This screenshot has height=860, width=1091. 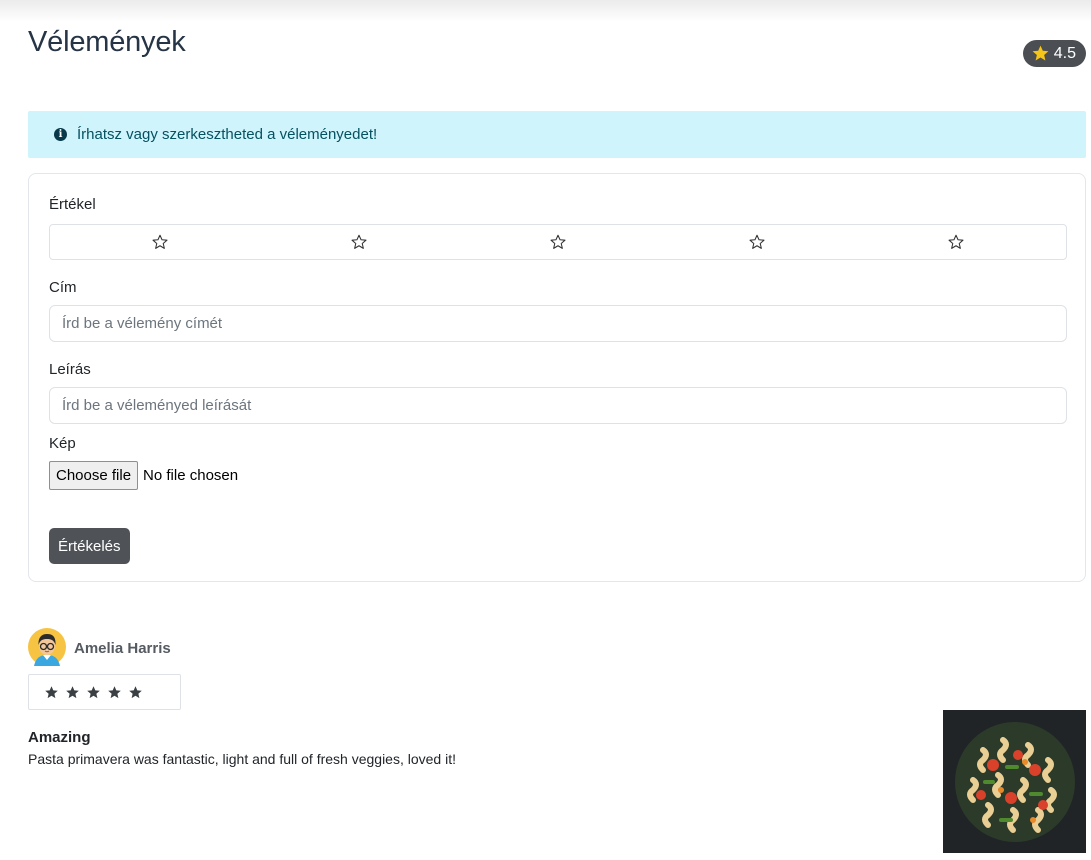 I want to click on average-rating-value: 4.5, so click(x=1064, y=53).